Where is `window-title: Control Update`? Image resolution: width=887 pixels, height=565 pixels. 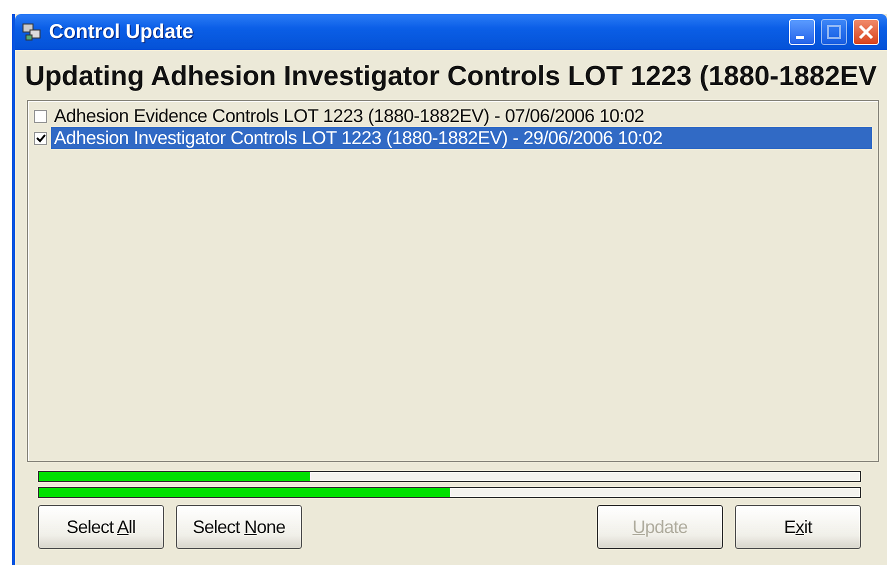
window-title: Control Update is located at coordinates (121, 32).